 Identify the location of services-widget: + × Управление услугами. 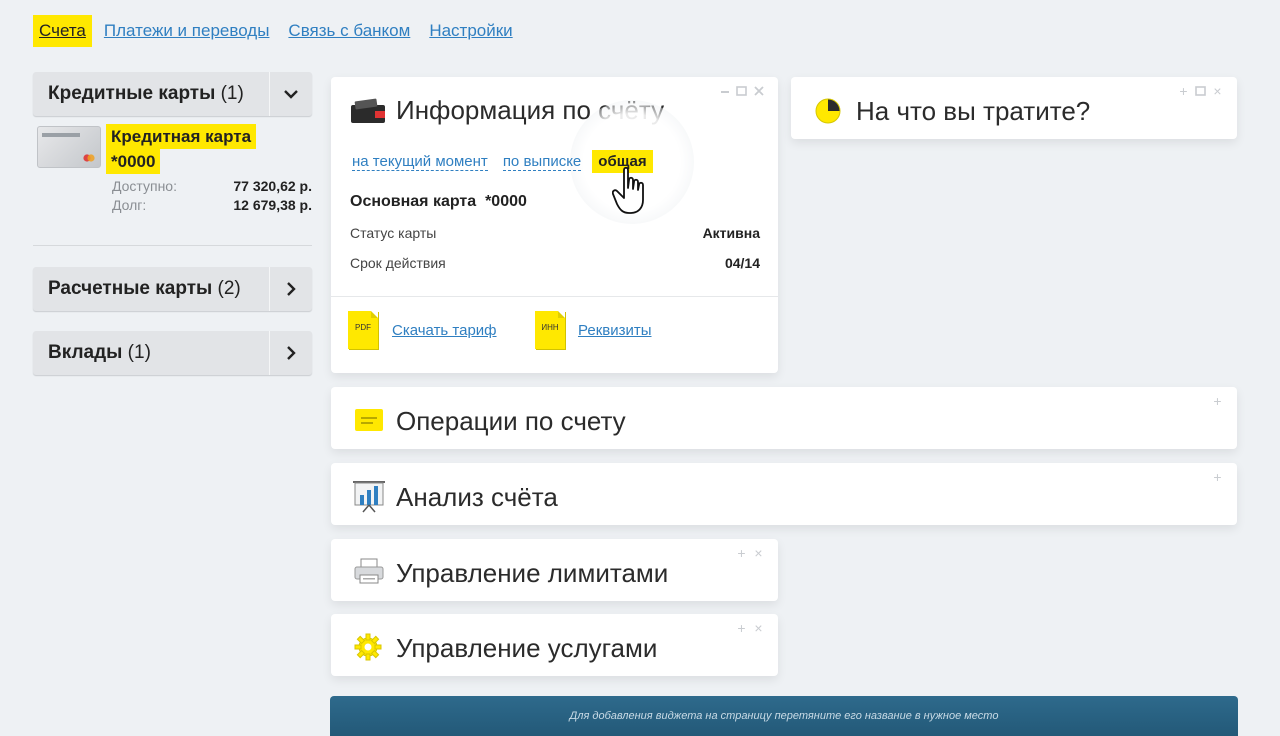
(554, 645).